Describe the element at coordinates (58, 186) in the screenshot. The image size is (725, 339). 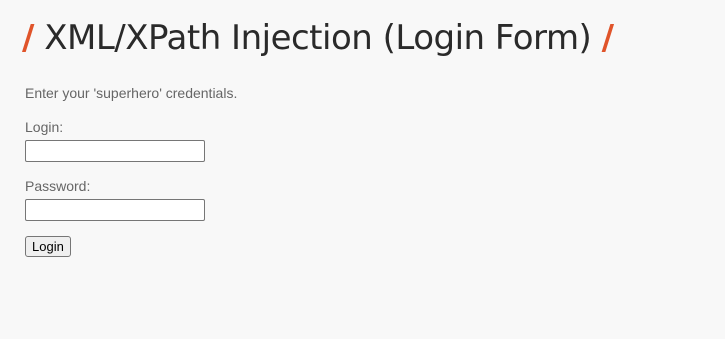
I see `password-label: Password:` at that location.